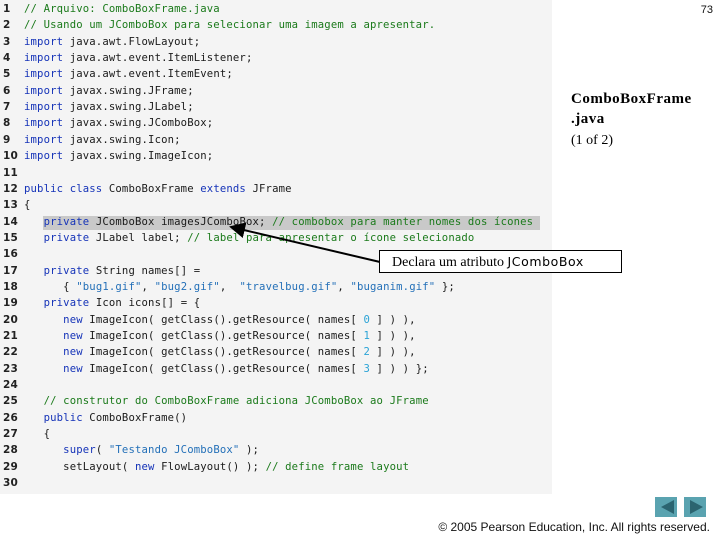 The height and width of the screenshot is (540, 720). What do you see at coordinates (118, 156) in the screenshot?
I see `code-text: import javax.swing.ImageIcon;` at bounding box center [118, 156].